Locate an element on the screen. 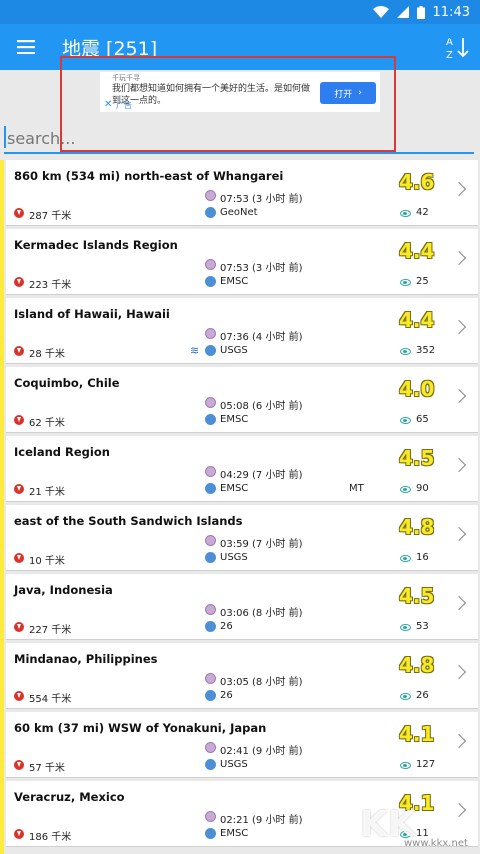 The width and height of the screenshot is (480, 854). earthquake-depth: 223 千米 is located at coordinates (50, 285).